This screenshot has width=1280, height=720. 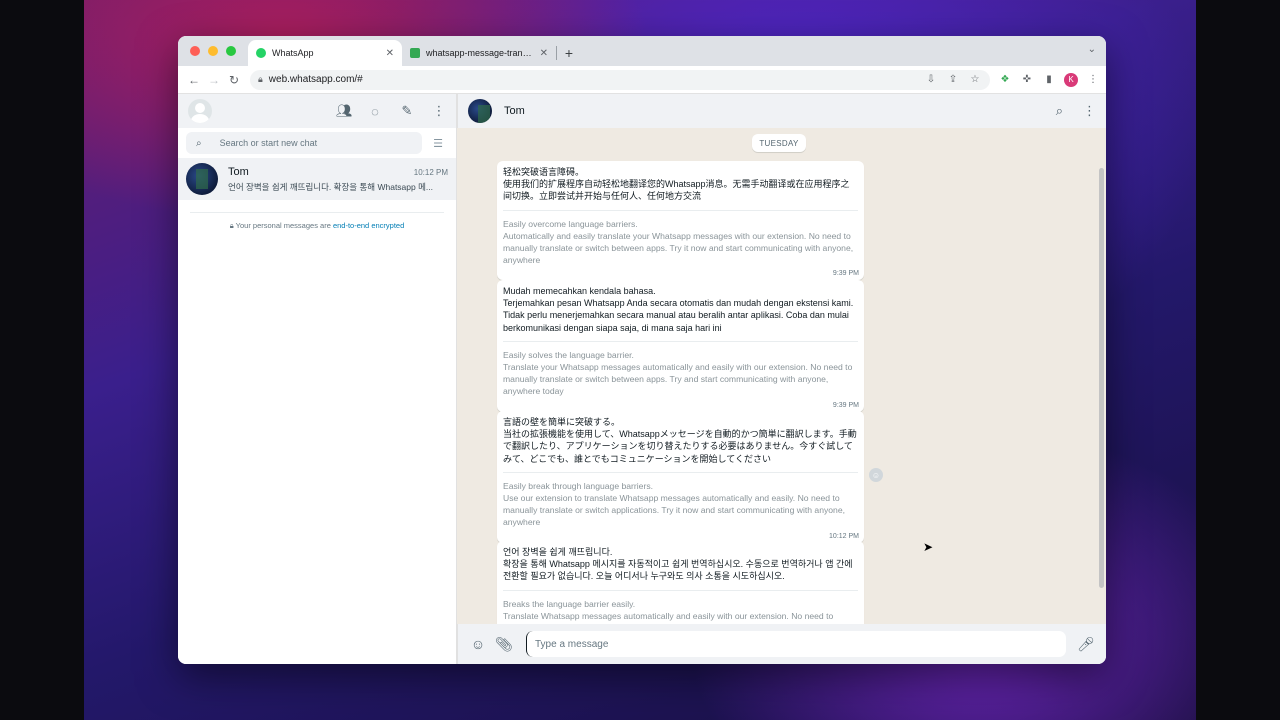 I want to click on share-icon: ⇪, so click(x=953, y=79).